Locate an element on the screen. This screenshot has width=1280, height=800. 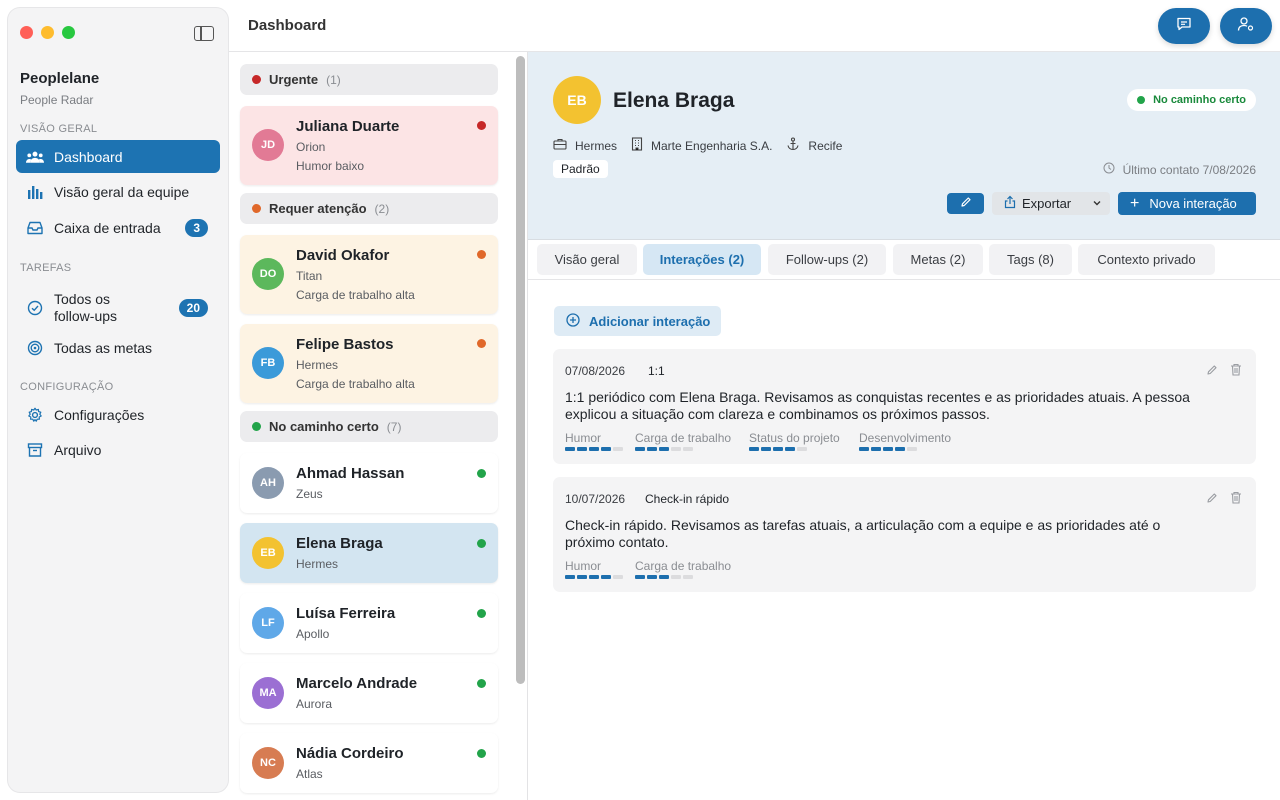
sidebar-item-label: Dashboard is located at coordinates (88, 156).